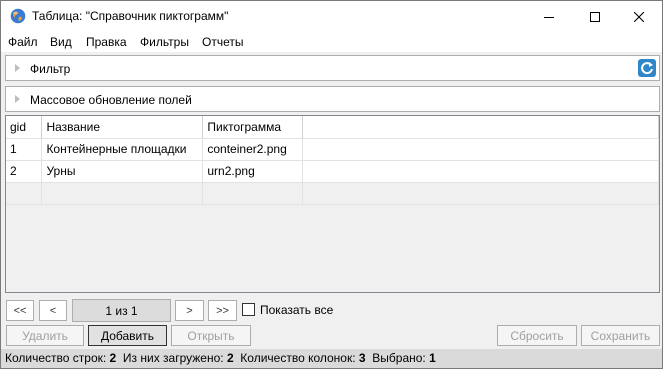 This screenshot has height=369, width=663. Describe the element at coordinates (122, 127) in the screenshot. I see `column-header-name: Название` at that location.